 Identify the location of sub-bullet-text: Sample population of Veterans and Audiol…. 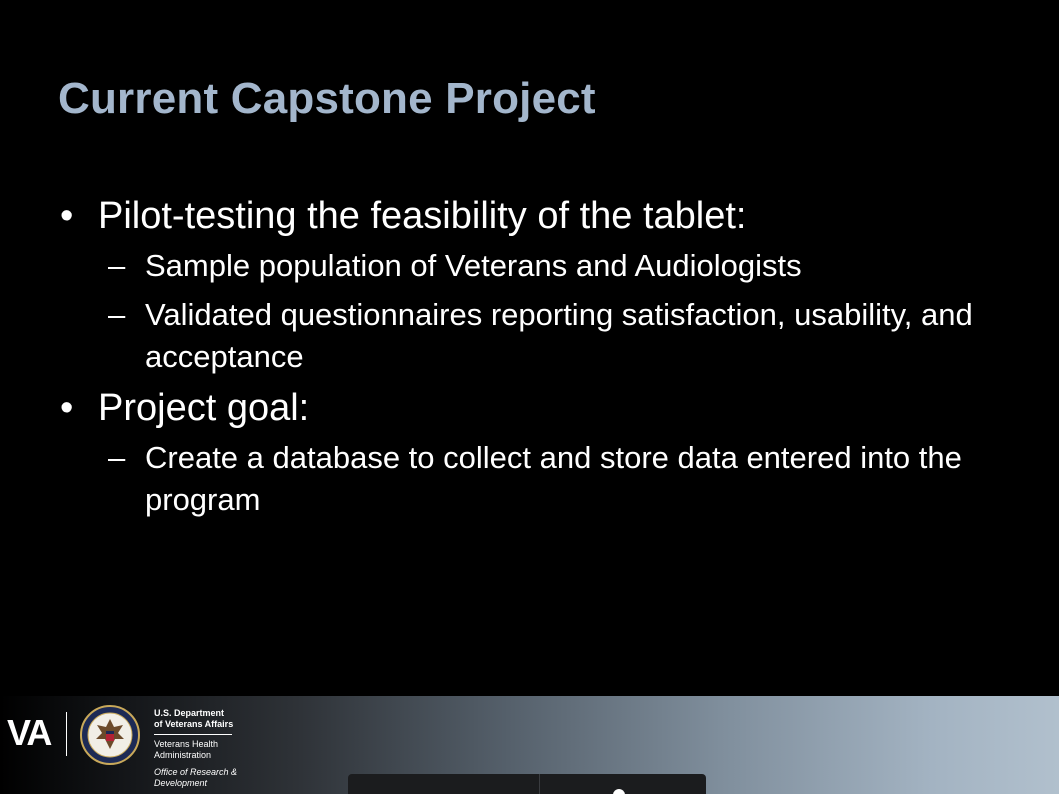
(473, 265).